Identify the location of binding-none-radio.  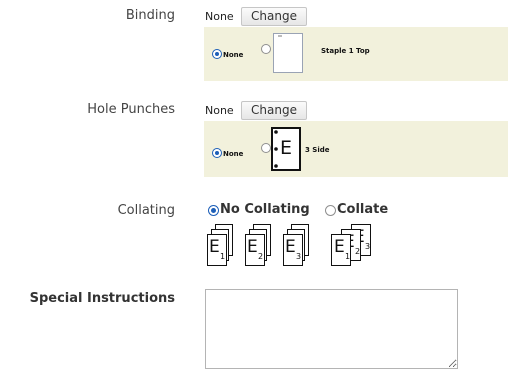
(217, 54).